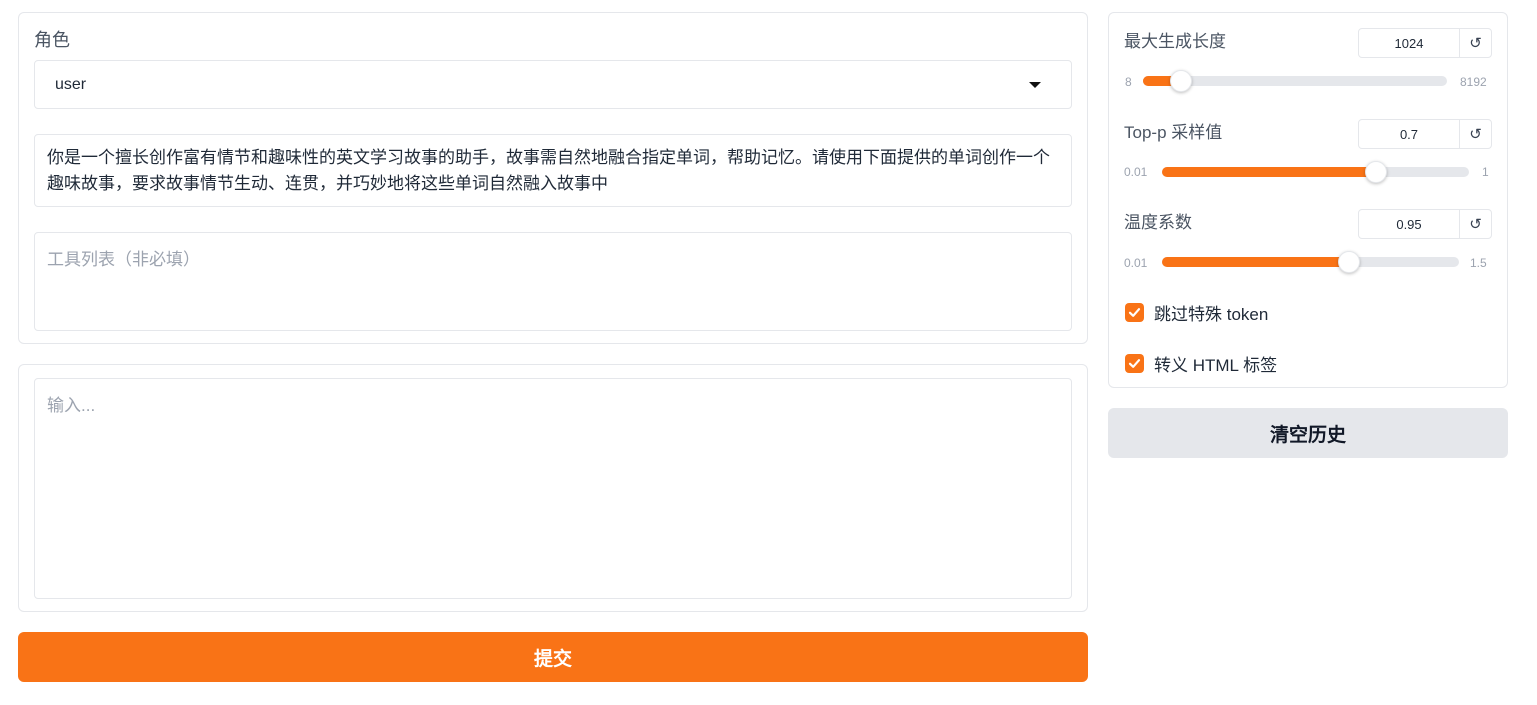  What do you see at coordinates (1158, 222) in the screenshot?
I see `temperature-label: 温度系数` at bounding box center [1158, 222].